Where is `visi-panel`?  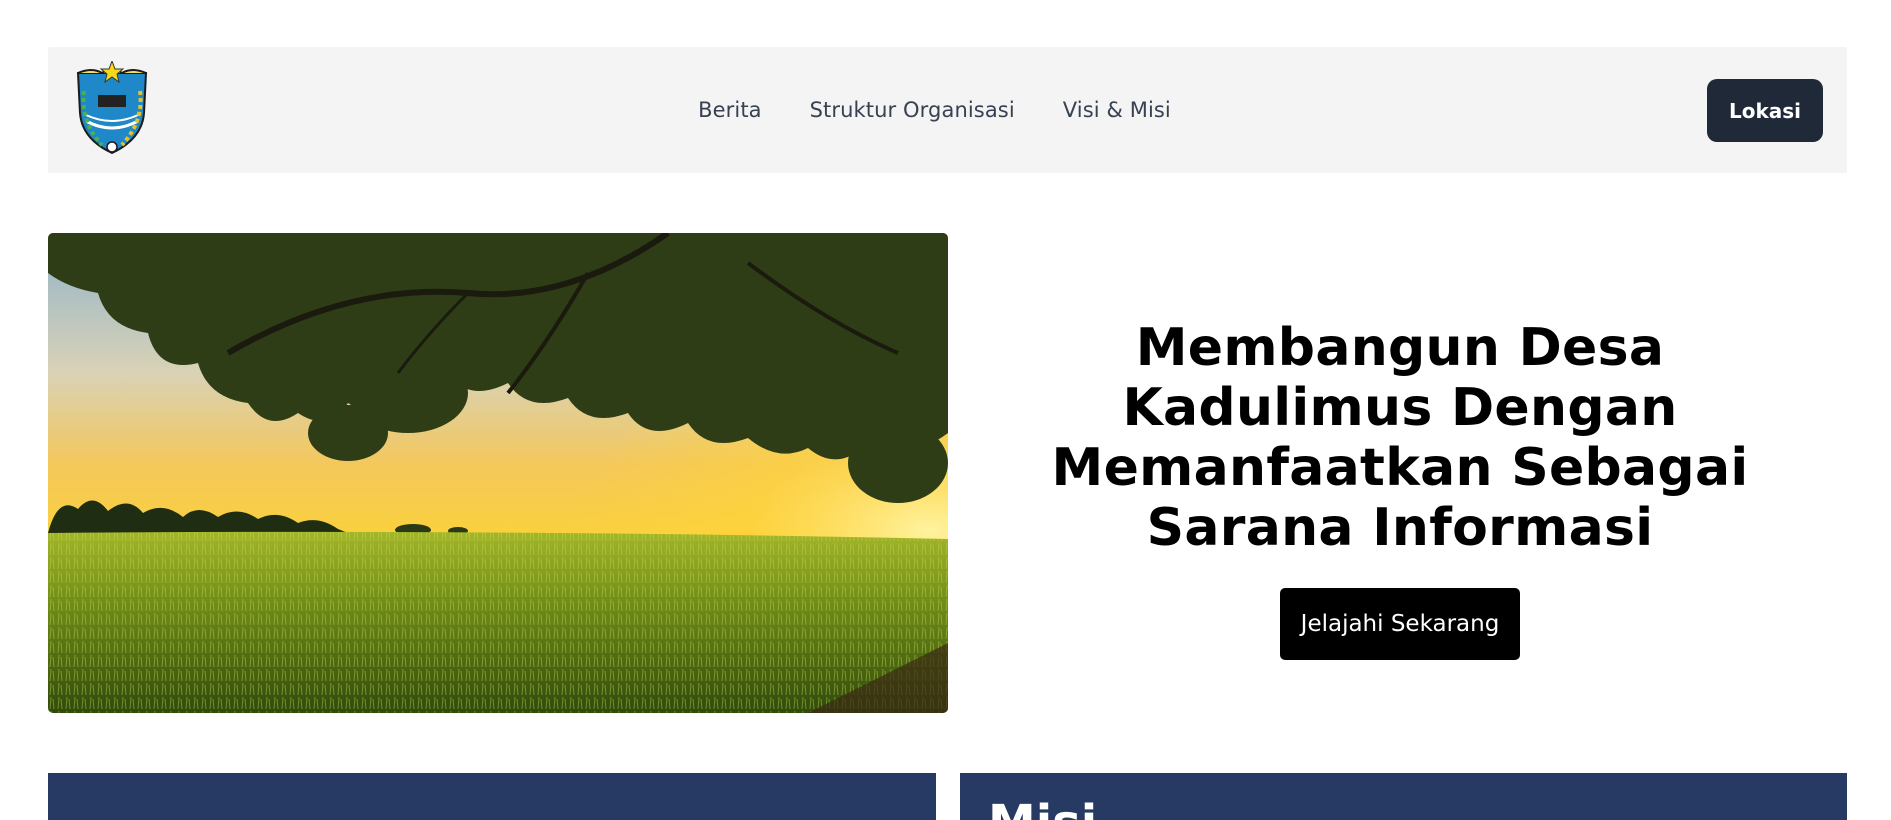 visi-panel is located at coordinates (492, 796).